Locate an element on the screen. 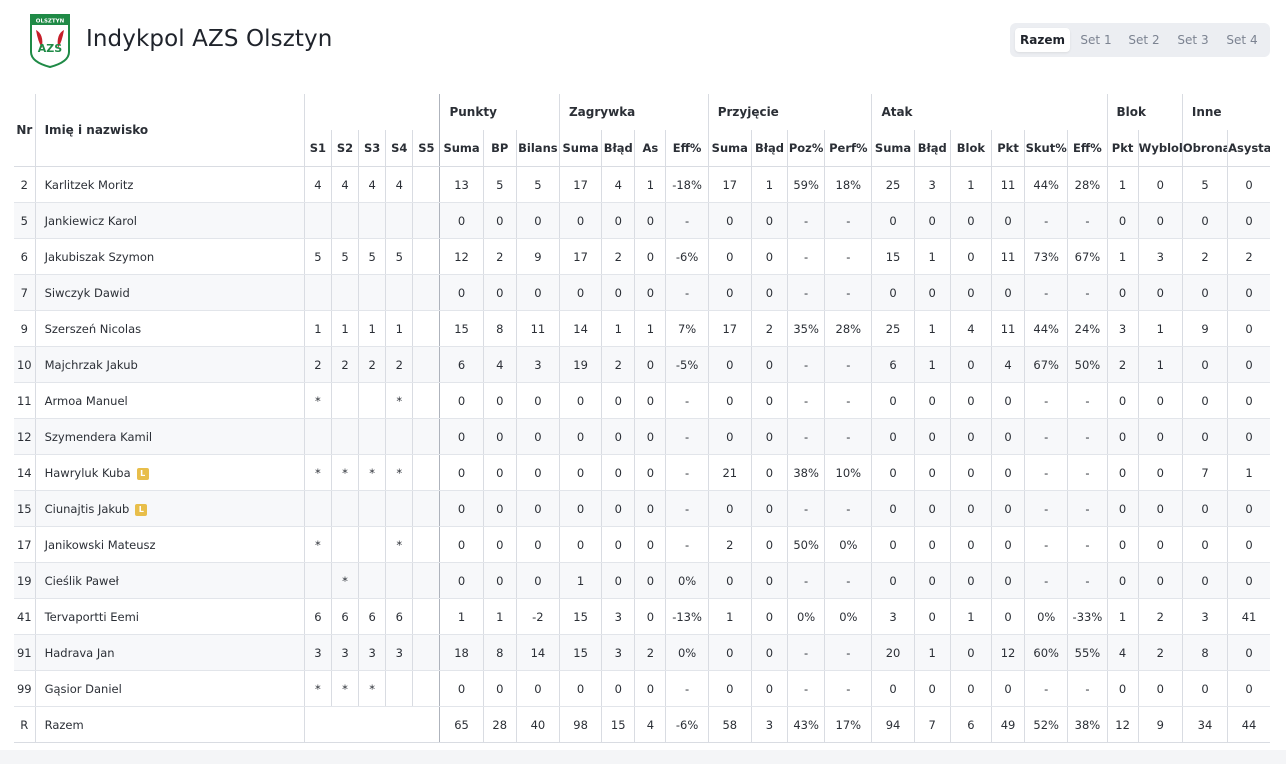 The width and height of the screenshot is (1286, 764). table-row: 99 Gąsior Daniel * * * 0 0 0 0 0 0-0 0- -0 0 0 0- -0 0 0 0 is located at coordinates (642, 688).